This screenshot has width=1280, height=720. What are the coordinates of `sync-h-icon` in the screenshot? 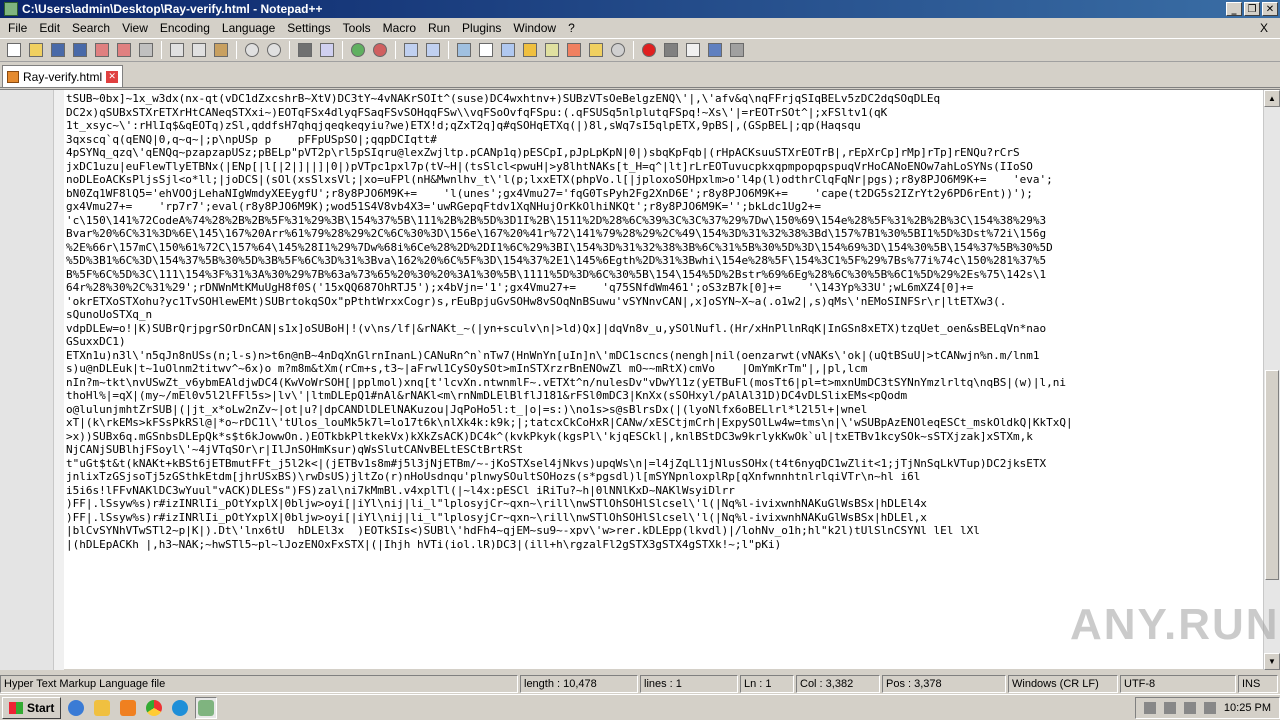 It's located at (433, 50).